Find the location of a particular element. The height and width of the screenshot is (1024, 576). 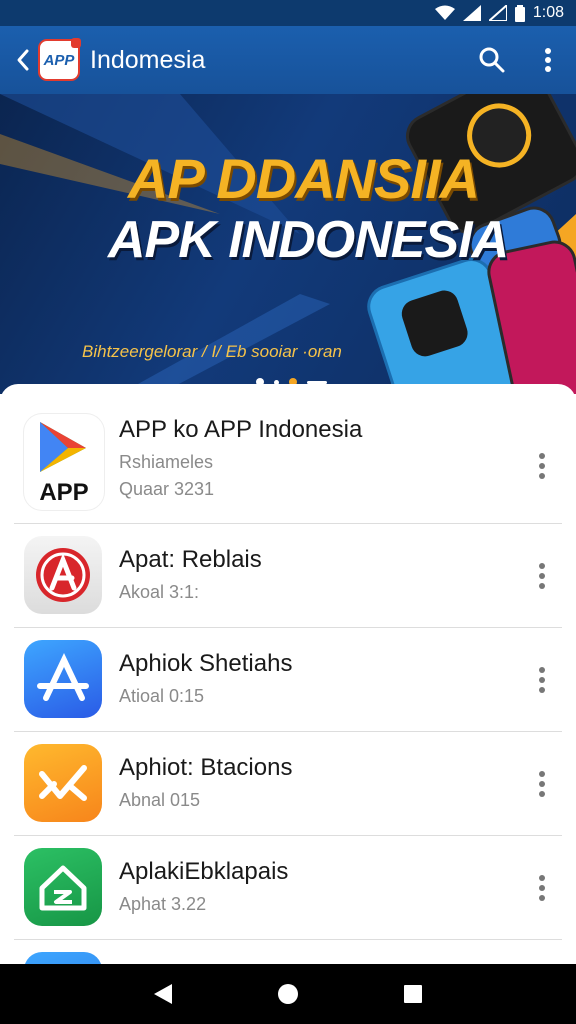

app-name: Apat: Reblais is located at coordinates (190, 559).